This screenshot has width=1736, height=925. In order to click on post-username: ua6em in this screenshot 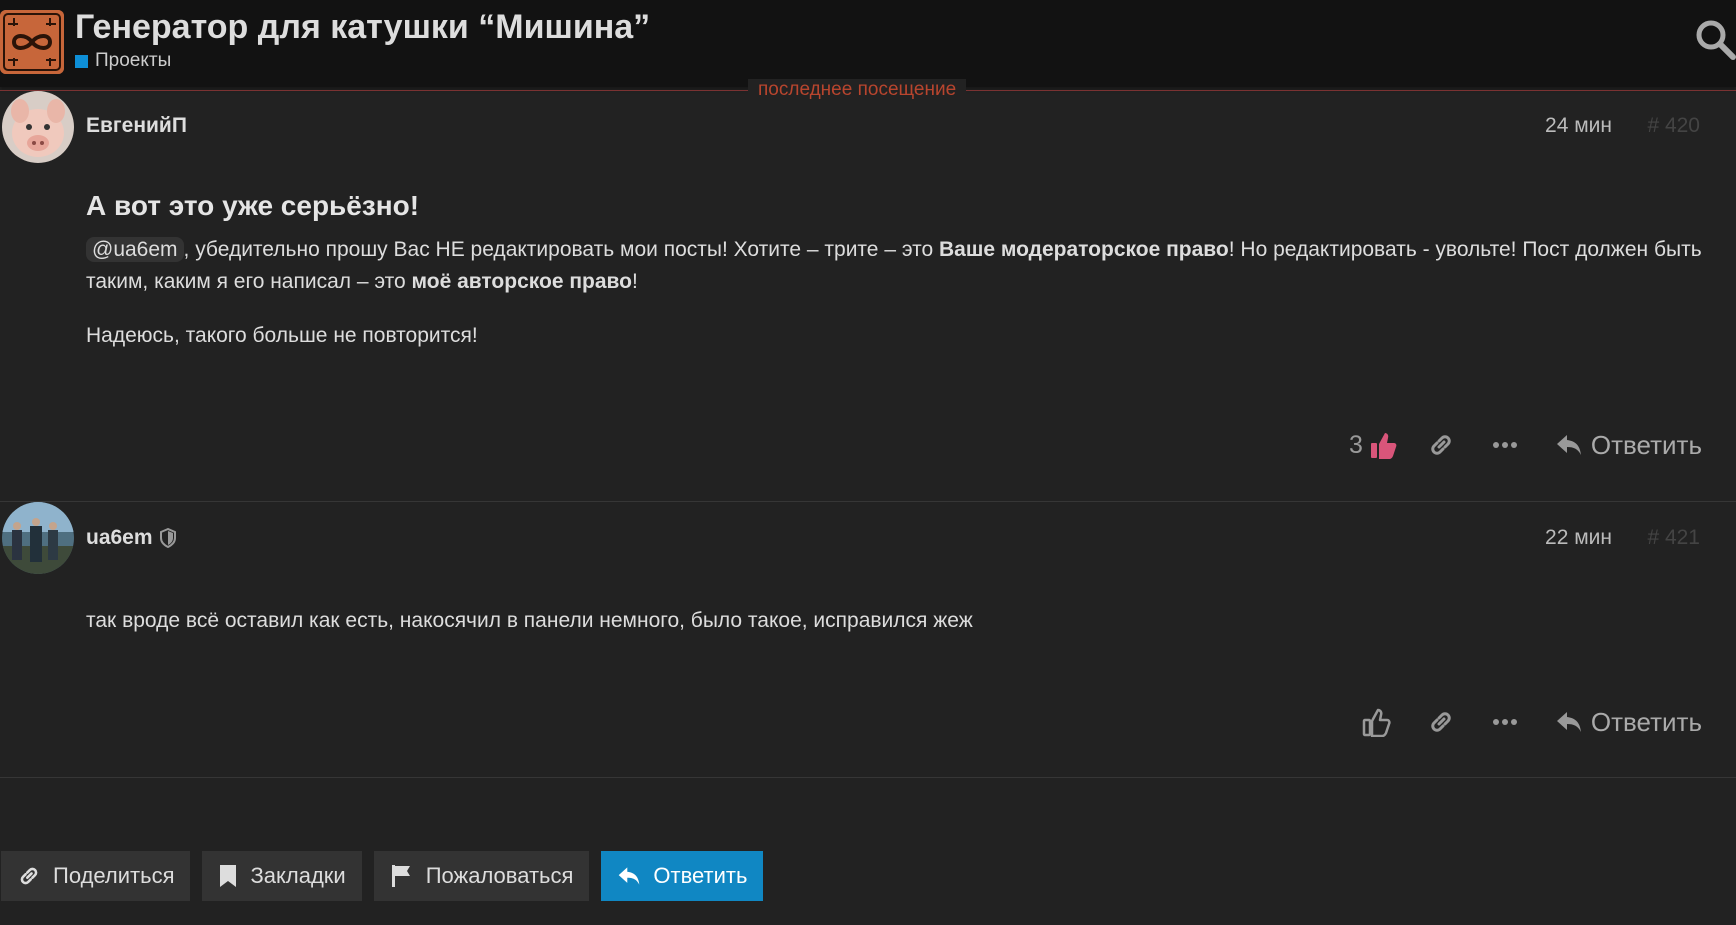, I will do `click(131, 538)`.